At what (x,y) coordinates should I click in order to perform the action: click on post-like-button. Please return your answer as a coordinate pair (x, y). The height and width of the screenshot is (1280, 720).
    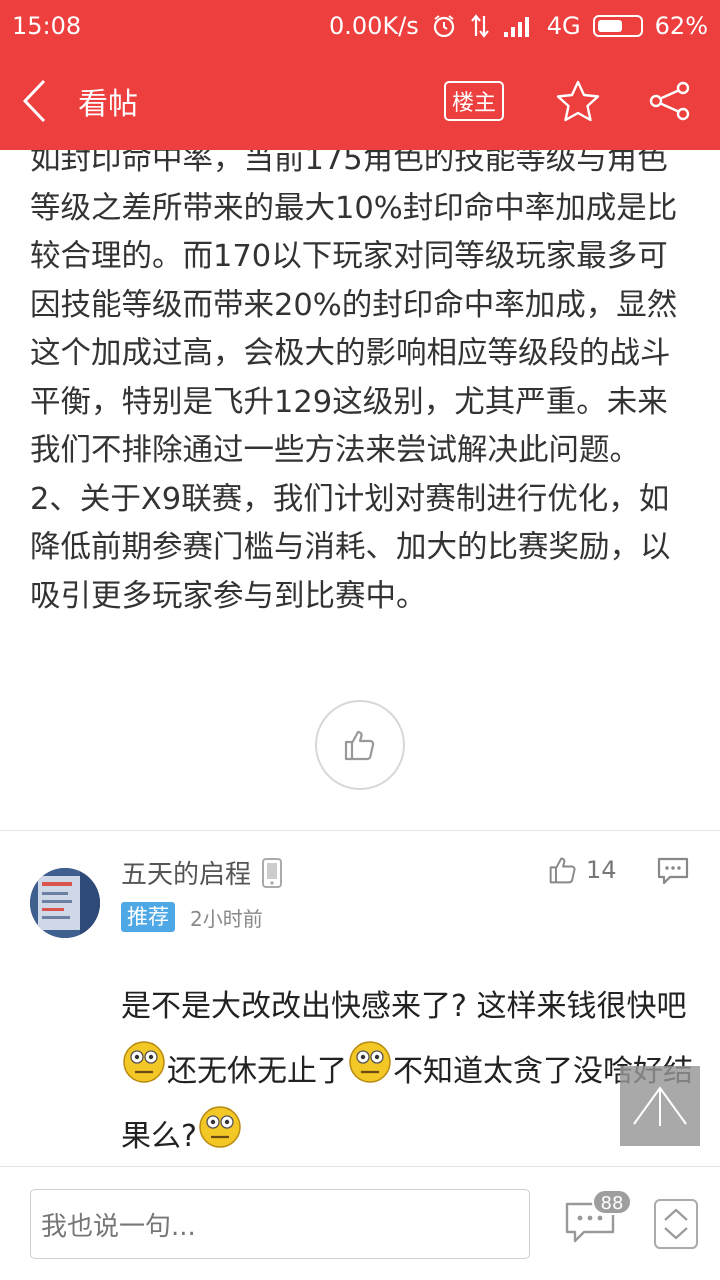
    Looking at the image, I should click on (360, 745).